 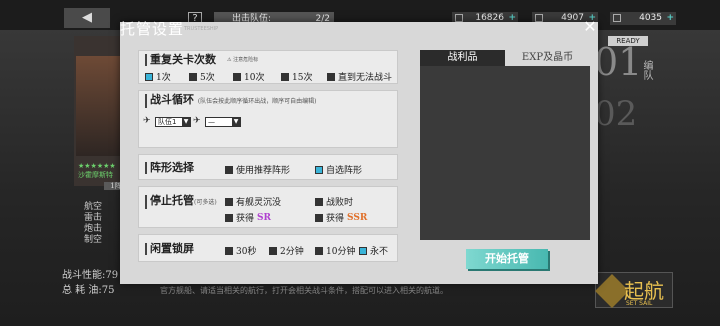 I want to click on loot-panel, so click(x=505, y=145).